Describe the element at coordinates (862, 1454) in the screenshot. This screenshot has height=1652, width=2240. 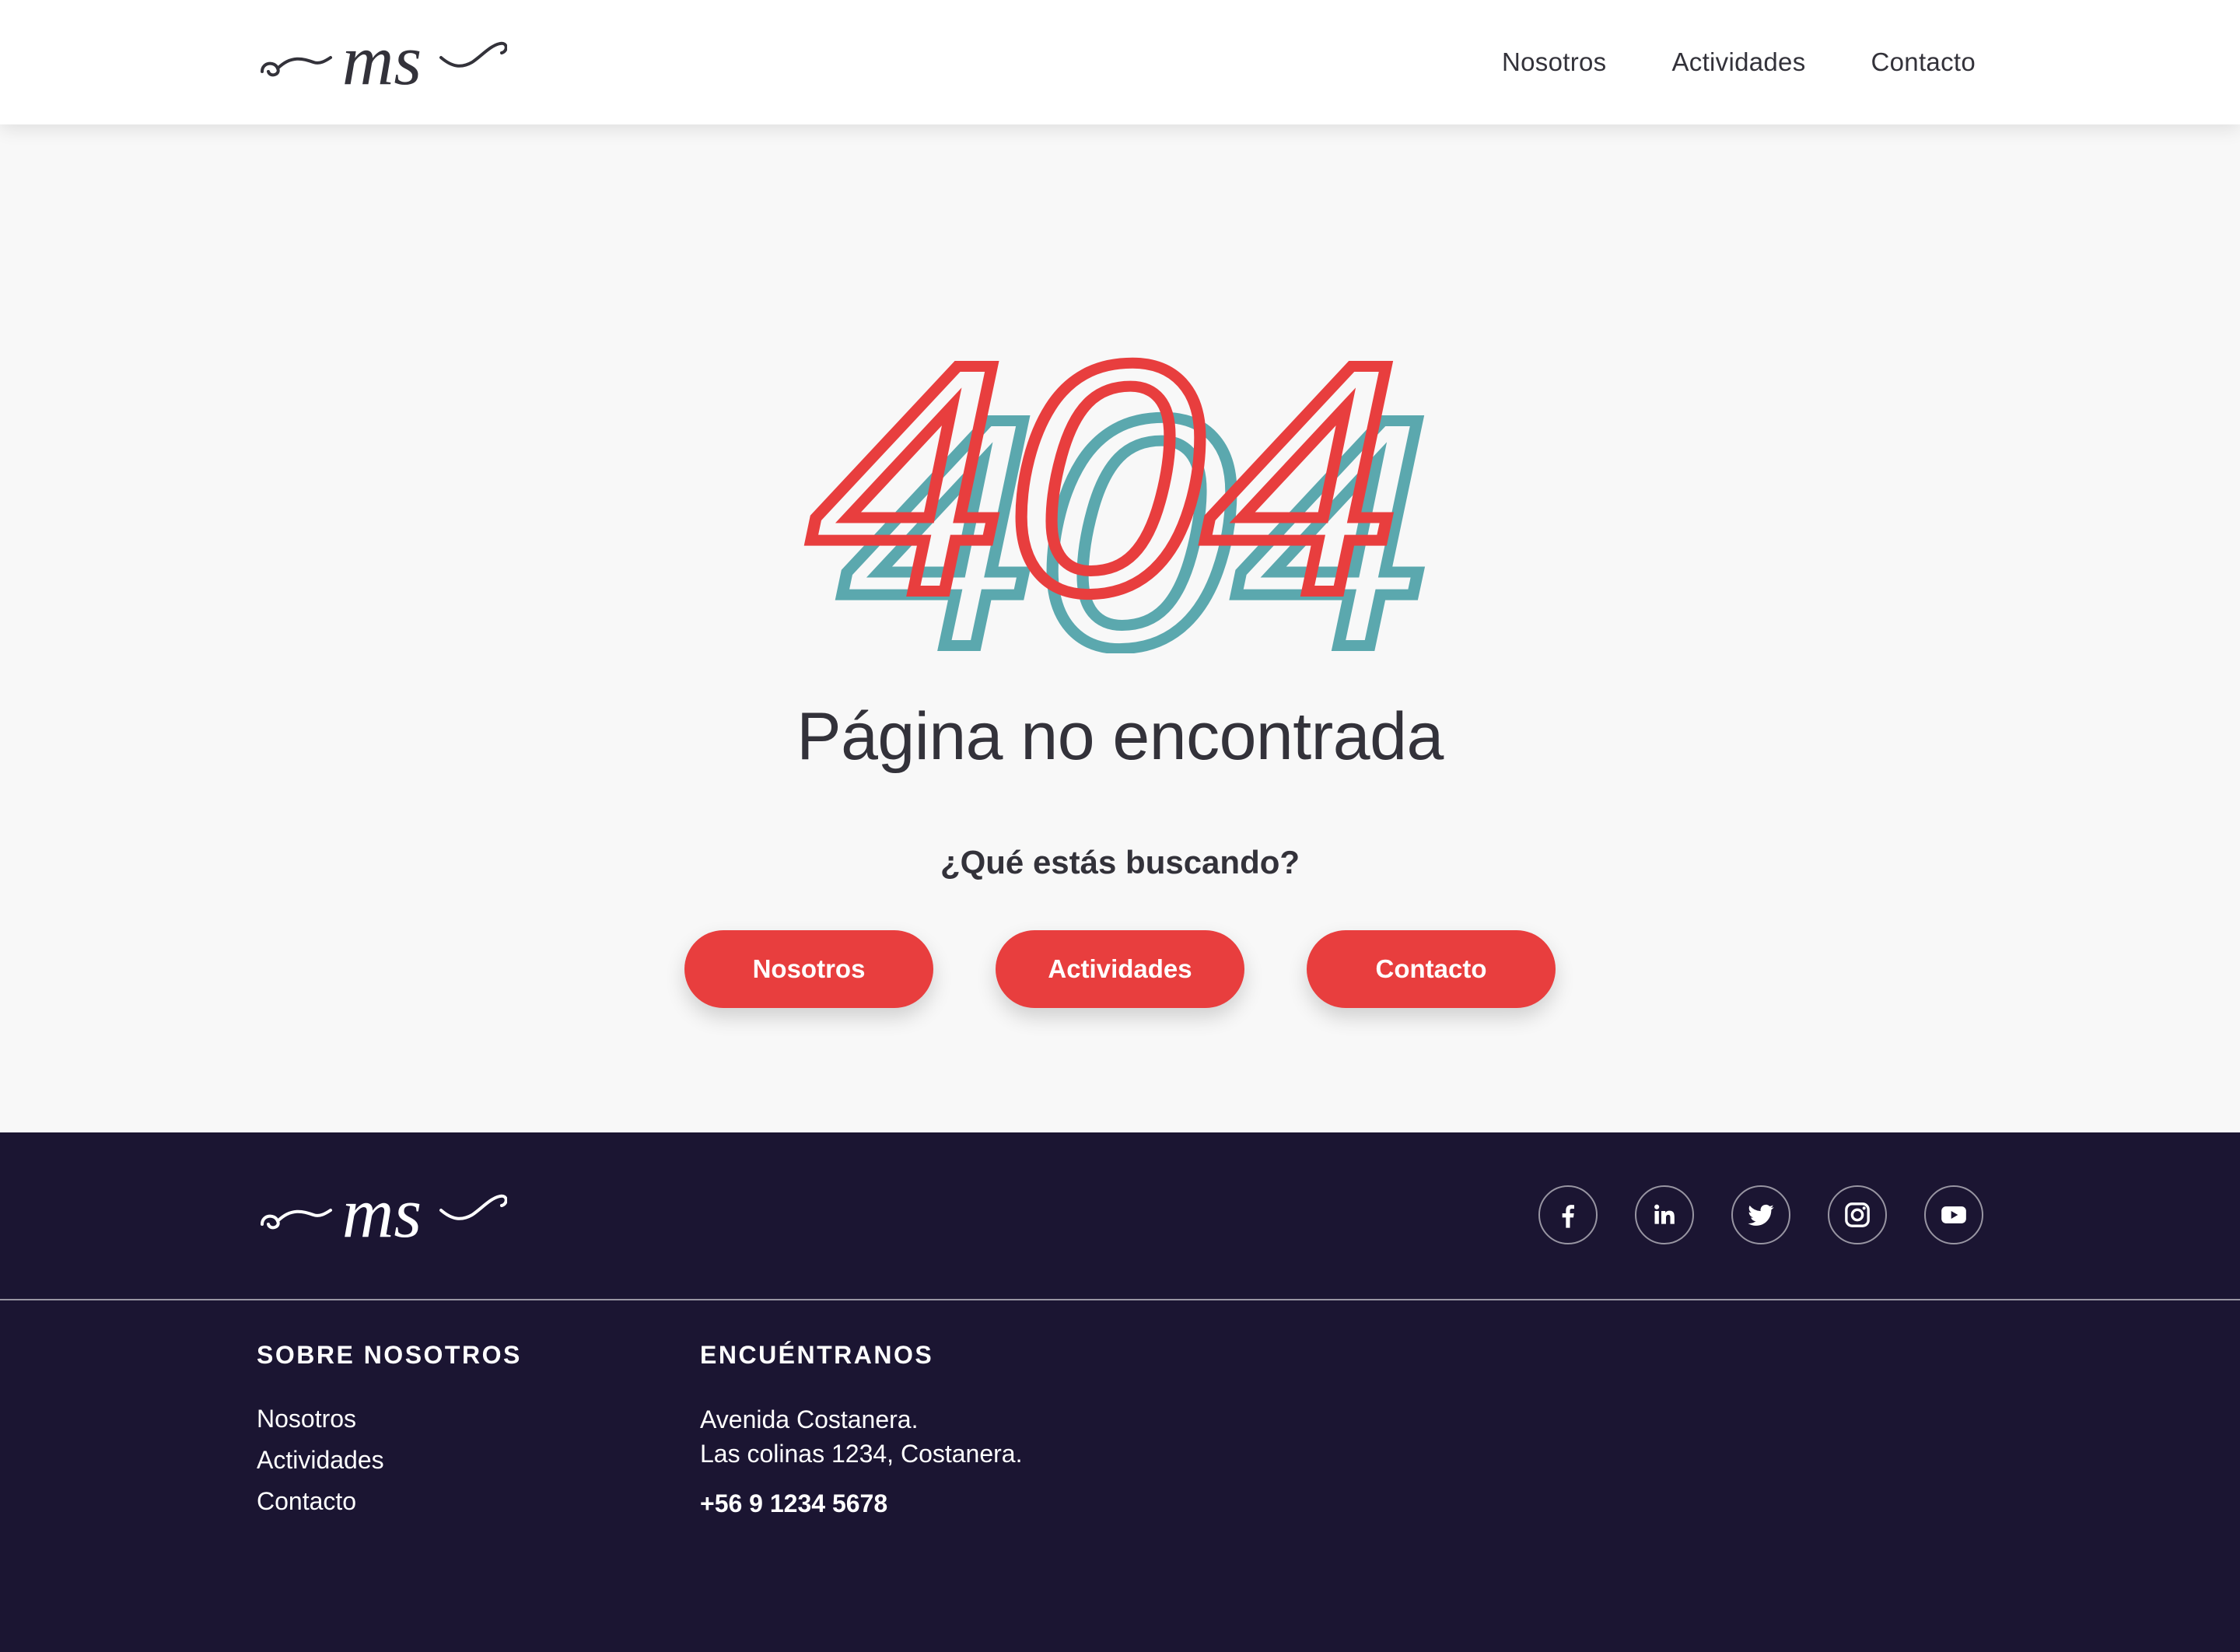
I see `address-line-2: Las colinas 1234, Costanera.` at that location.